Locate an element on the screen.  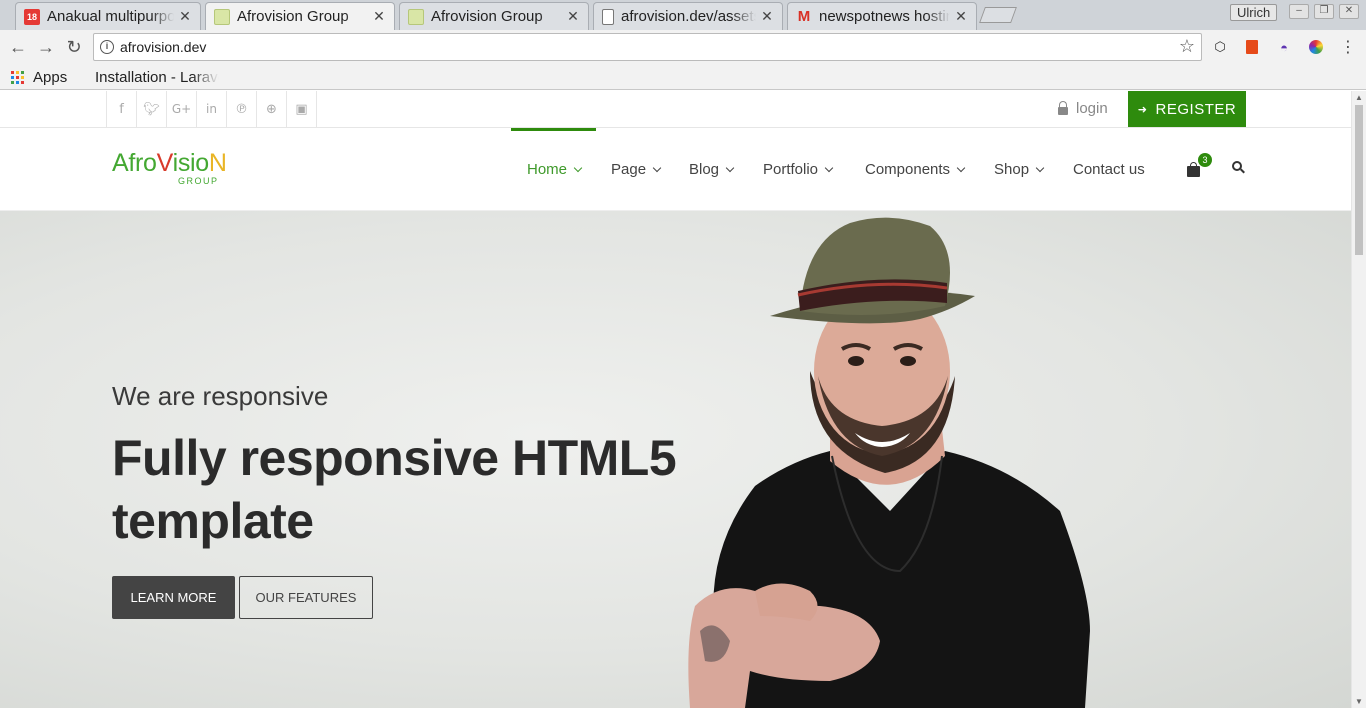
hero-subtitle: We are responsive is located at coordinates (220, 396).